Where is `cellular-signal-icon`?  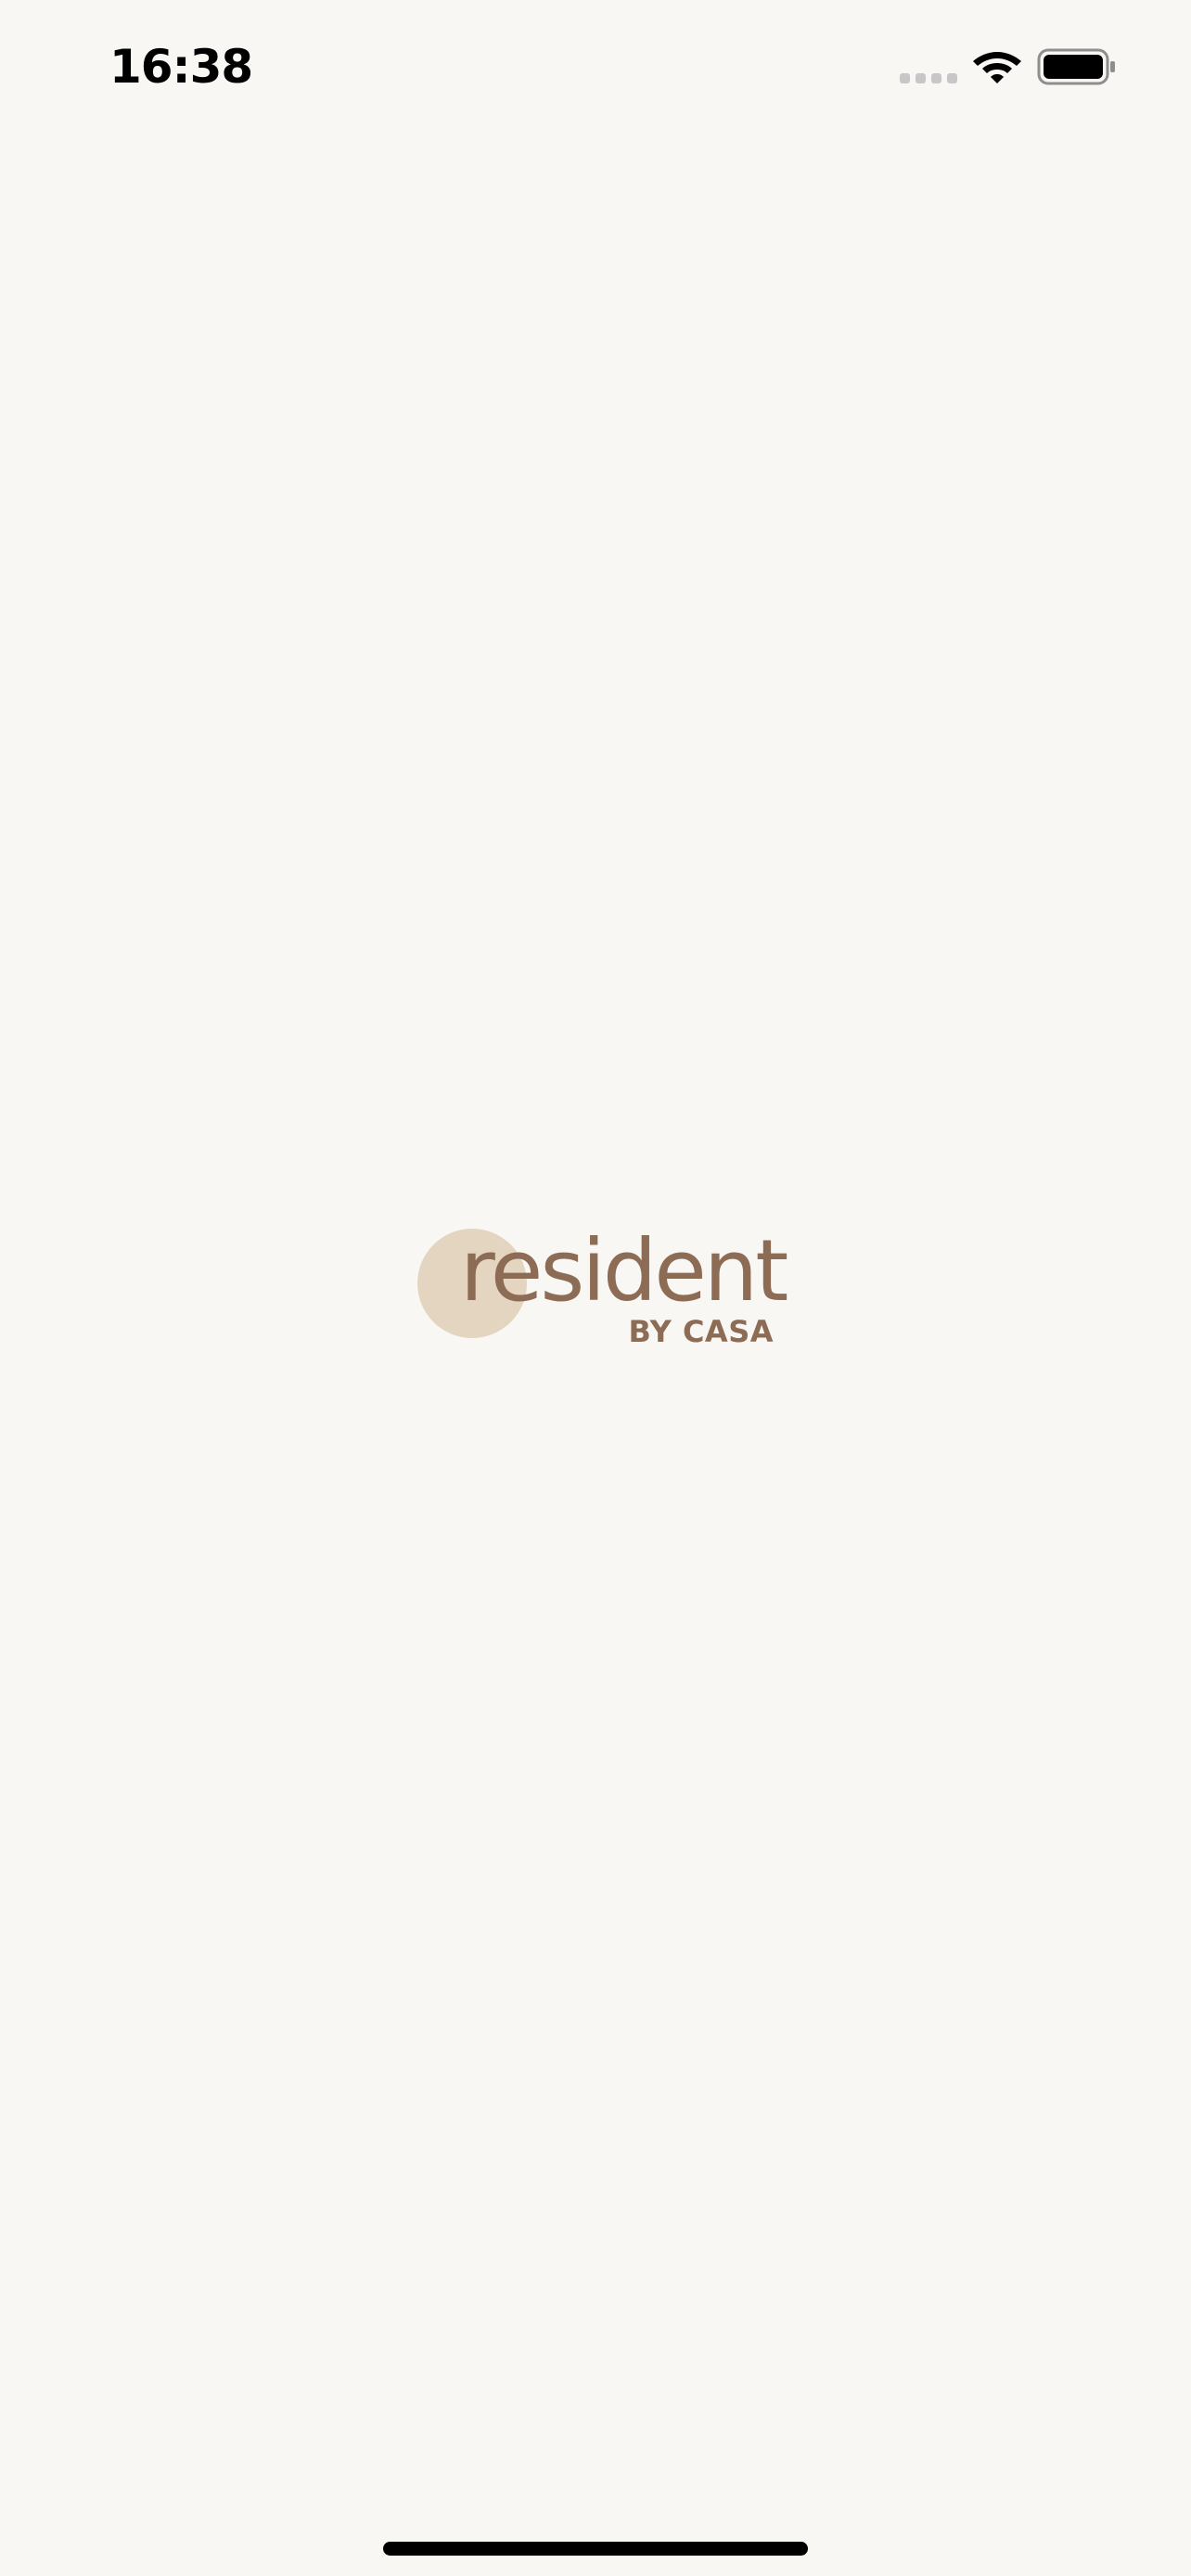
cellular-signal-icon is located at coordinates (929, 79).